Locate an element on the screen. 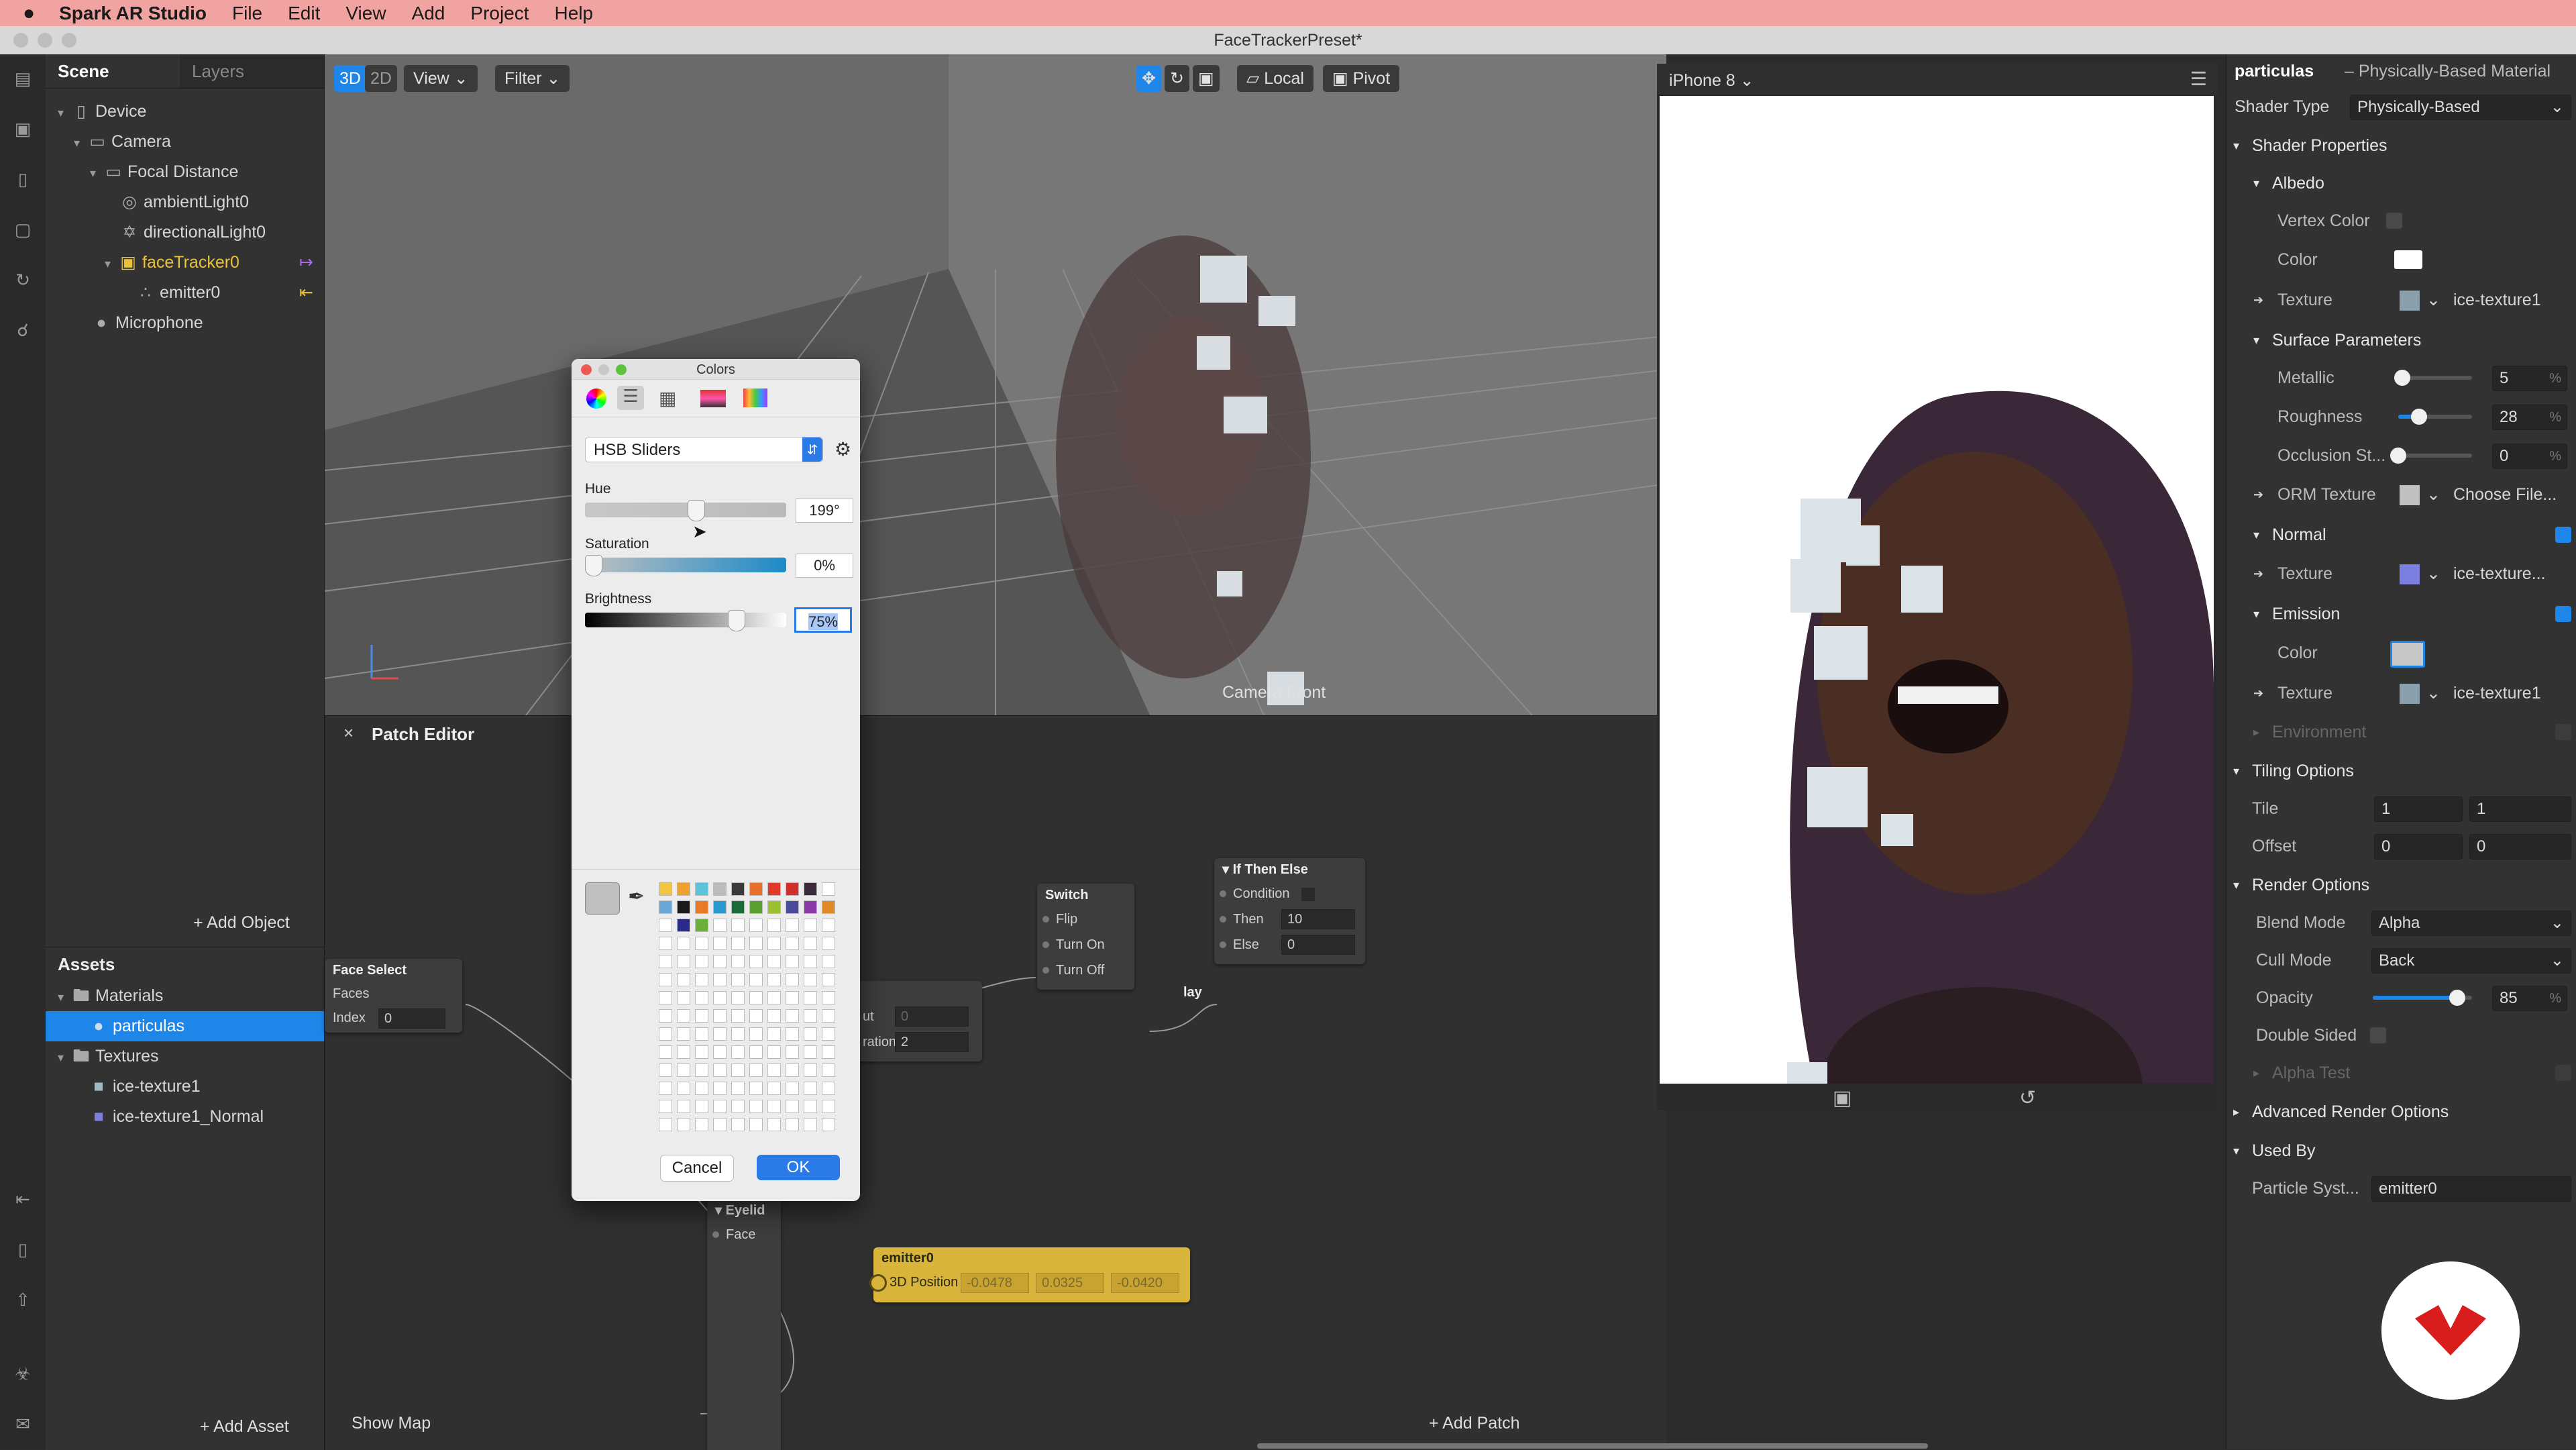  then-value-field: 10 is located at coordinates (1318, 919).